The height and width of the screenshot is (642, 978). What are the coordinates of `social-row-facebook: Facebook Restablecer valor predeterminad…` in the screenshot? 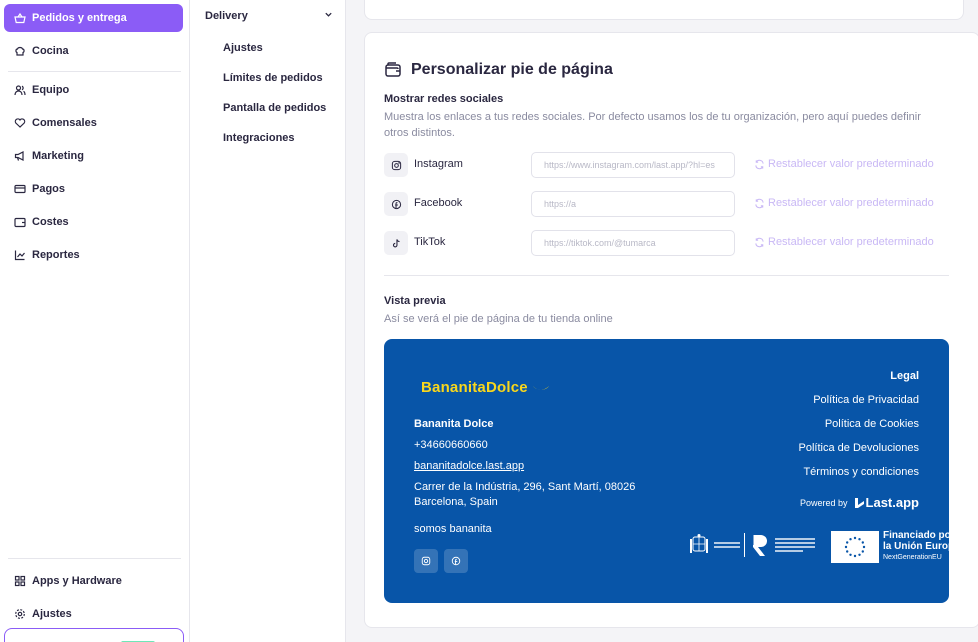 It's located at (664, 204).